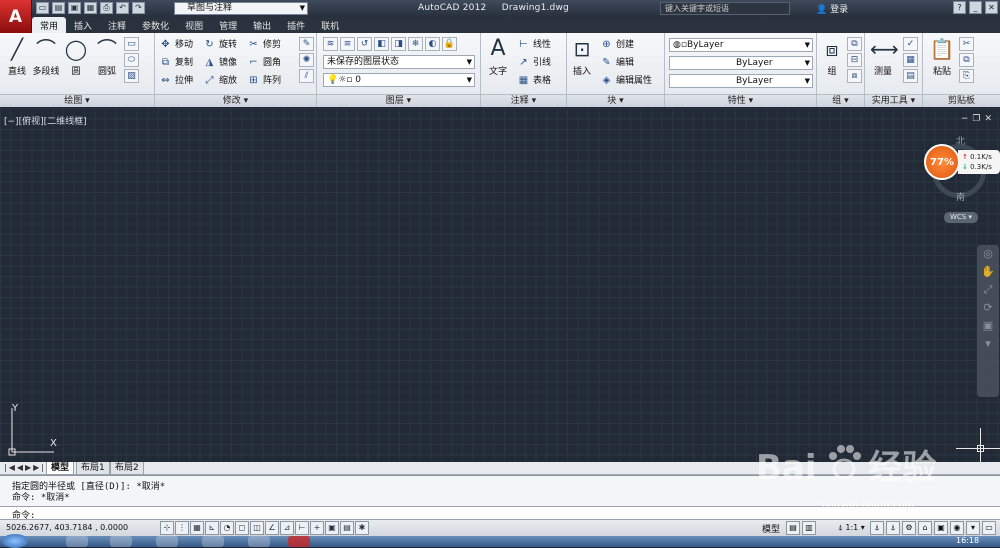 Image resolution: width=1000 pixels, height=548 pixels. Describe the element at coordinates (25, 467) in the screenshot. I see `layout-nav-arrows: |◀◀▶▶|` at that location.